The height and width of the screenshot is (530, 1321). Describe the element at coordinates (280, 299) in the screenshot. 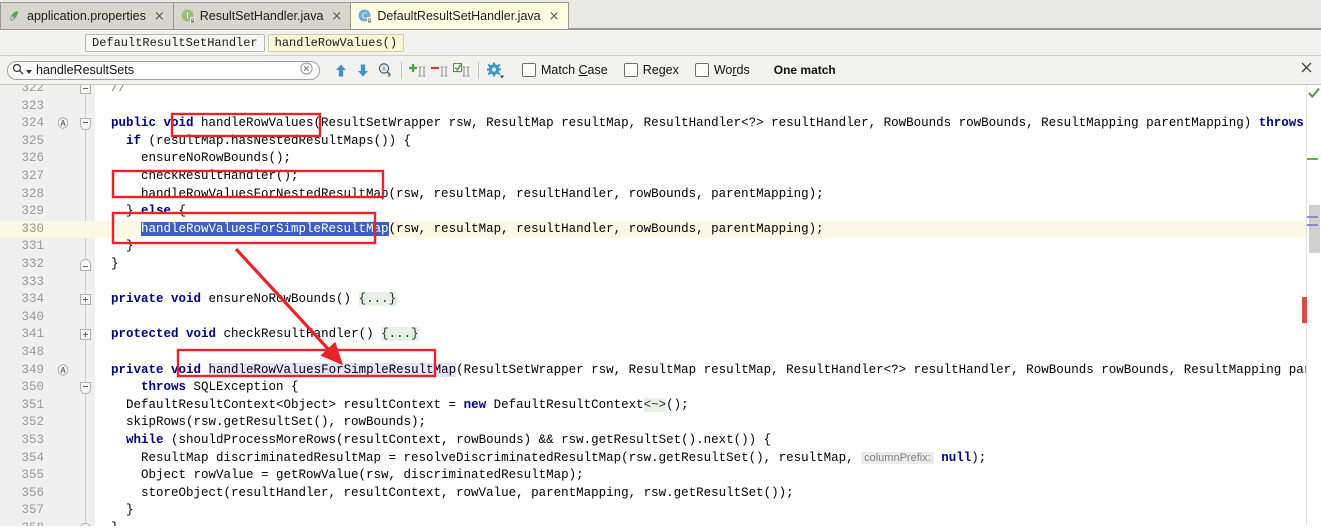

I see `code-token: ensureNoRowBounds()` at that location.